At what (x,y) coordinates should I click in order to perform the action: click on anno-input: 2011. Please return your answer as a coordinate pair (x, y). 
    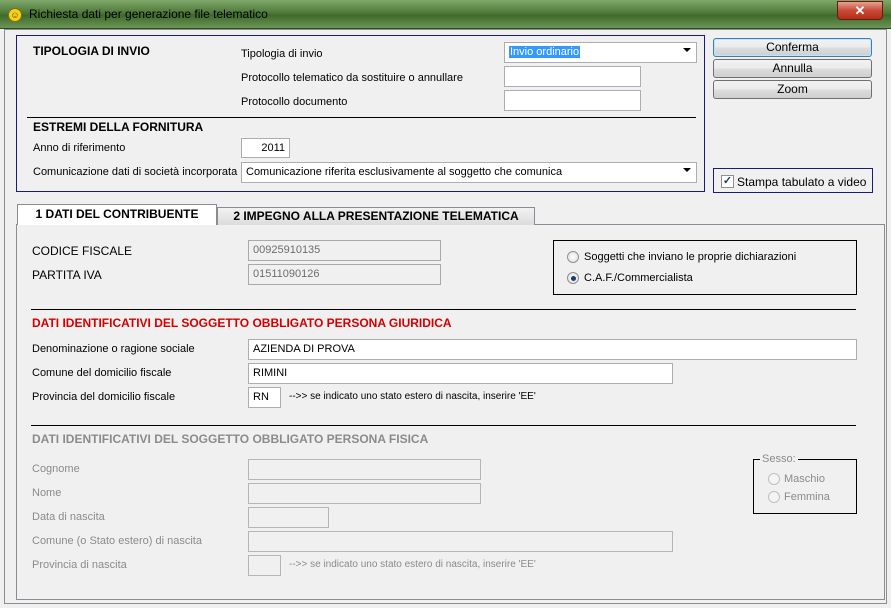
    Looking at the image, I should click on (265, 148).